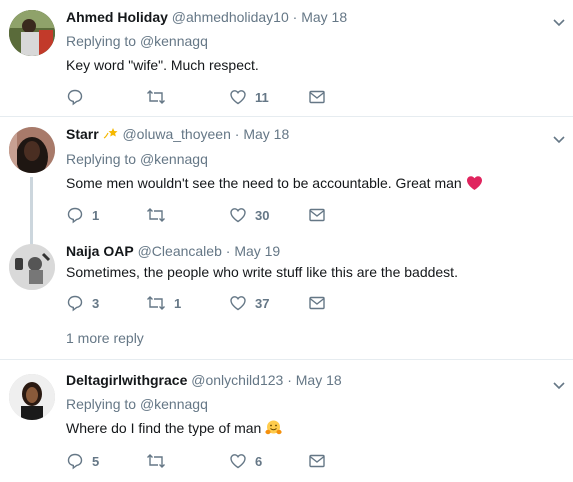  What do you see at coordinates (100, 251) in the screenshot?
I see `display-name: Naija OAP` at bounding box center [100, 251].